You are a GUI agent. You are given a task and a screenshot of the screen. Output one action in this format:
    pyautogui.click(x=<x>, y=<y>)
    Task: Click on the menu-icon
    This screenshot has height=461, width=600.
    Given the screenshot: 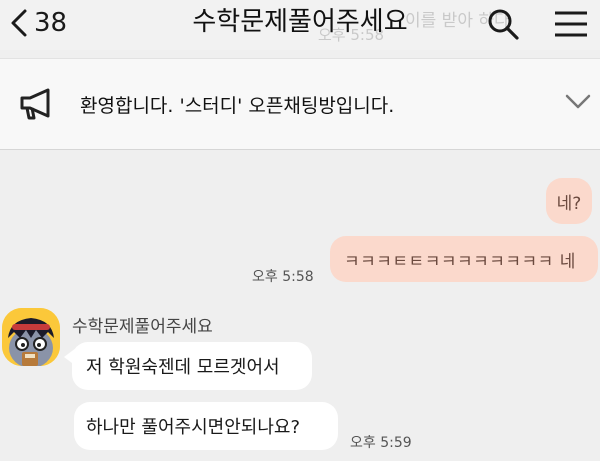 What is the action you would take?
    pyautogui.click(x=571, y=24)
    